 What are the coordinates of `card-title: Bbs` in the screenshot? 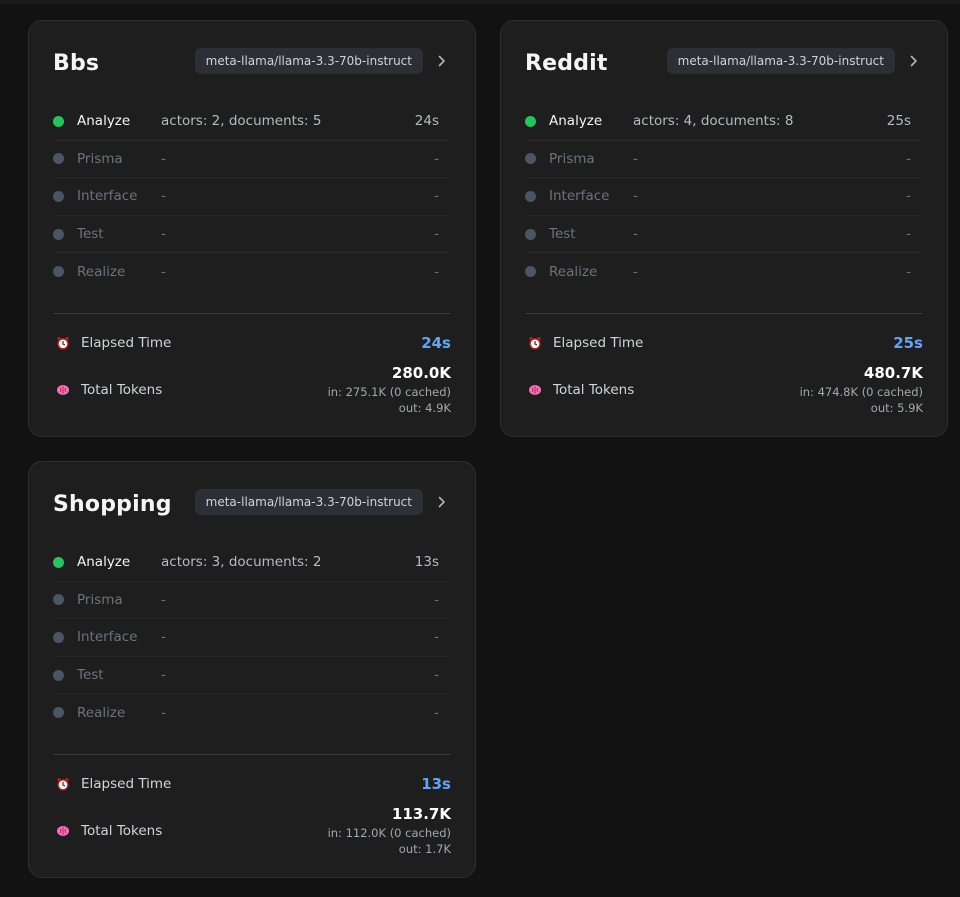 It's located at (76, 63).